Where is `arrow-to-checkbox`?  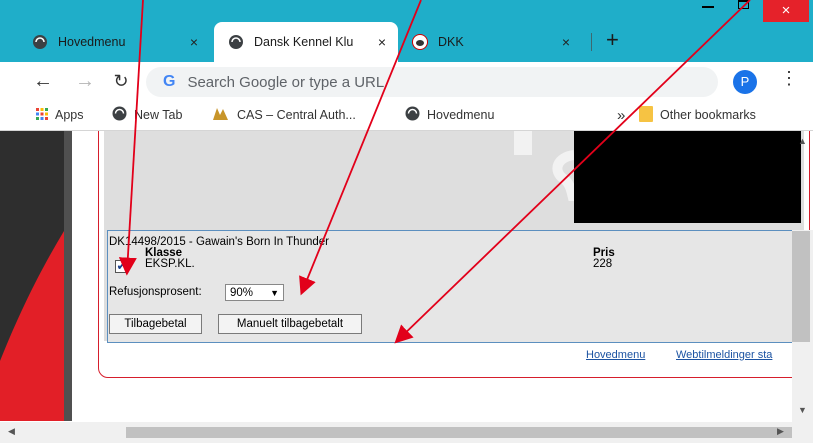
arrow-to-checkbox is located at coordinates (131, 138).